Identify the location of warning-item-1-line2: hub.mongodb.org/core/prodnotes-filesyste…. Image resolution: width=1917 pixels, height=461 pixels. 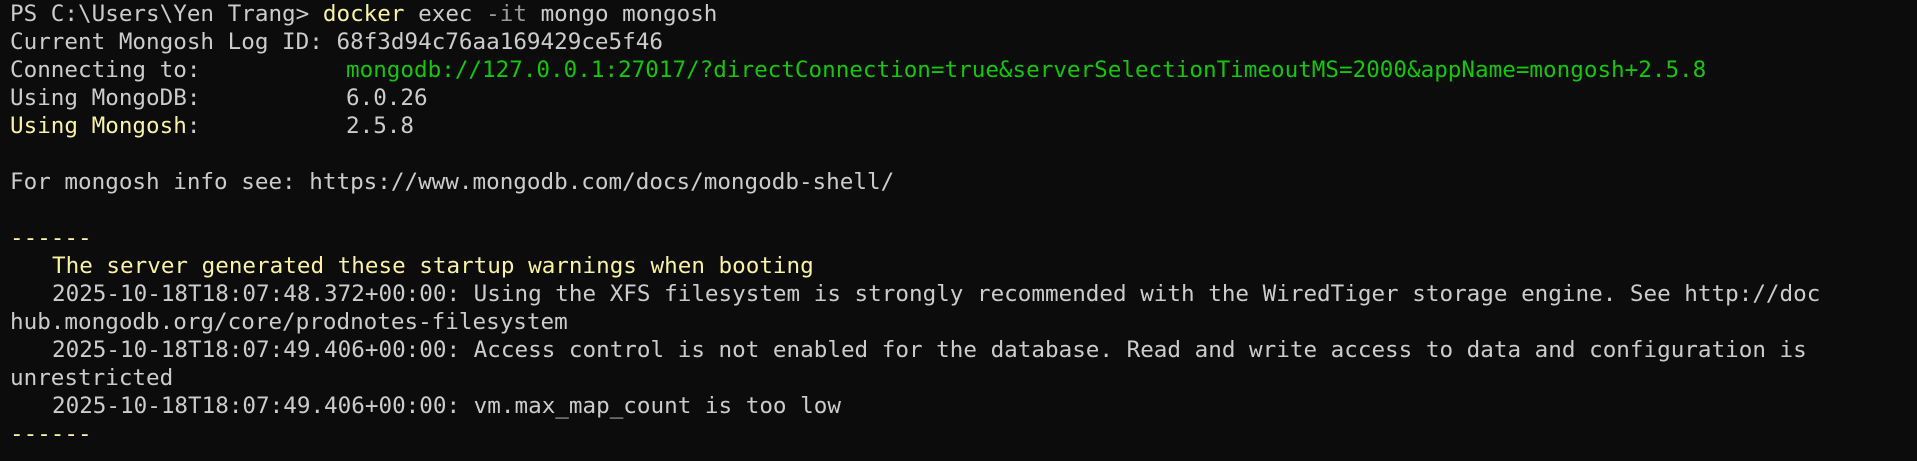
(289, 322).